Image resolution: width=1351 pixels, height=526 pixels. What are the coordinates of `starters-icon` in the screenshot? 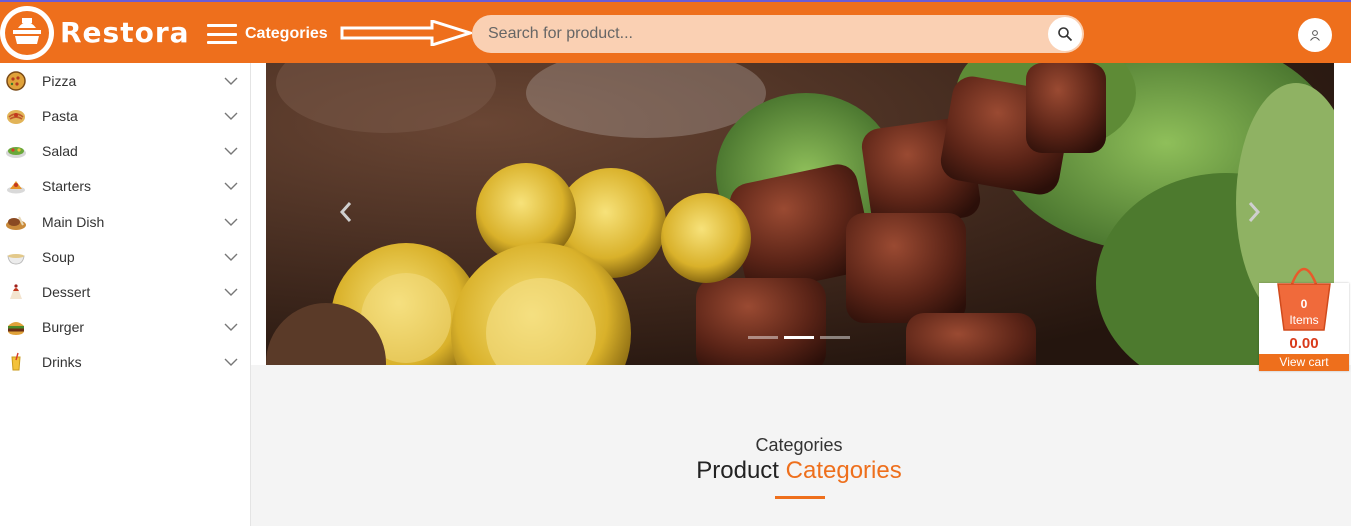 It's located at (16, 186).